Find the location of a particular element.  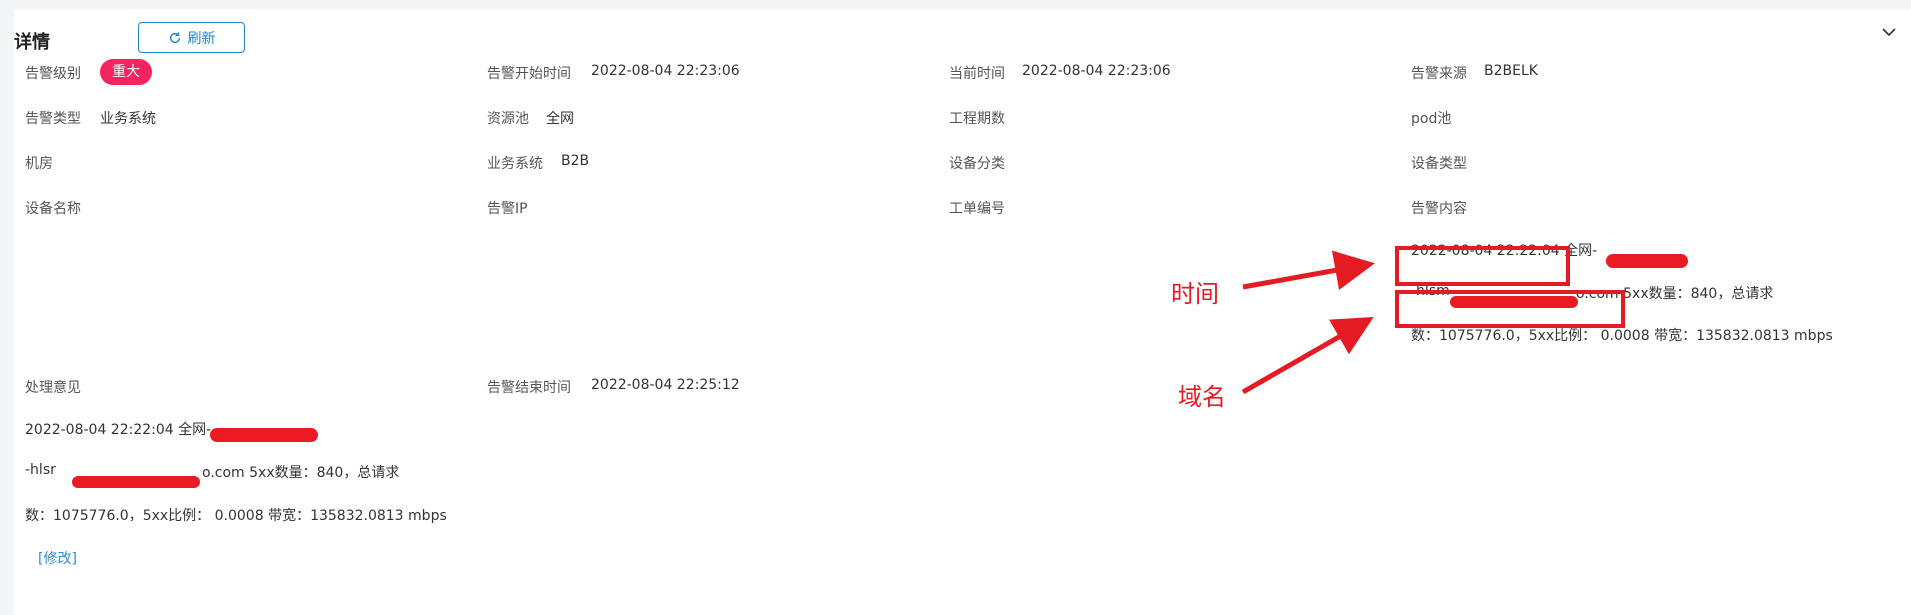

annotation-arrows is located at coordinates (1308, 322).